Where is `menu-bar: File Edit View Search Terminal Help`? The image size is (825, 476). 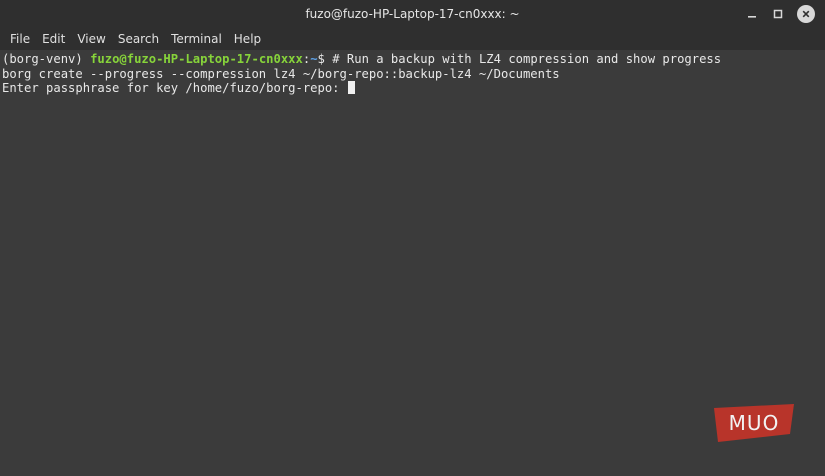 menu-bar: File Edit View Search Terminal Help is located at coordinates (412, 39).